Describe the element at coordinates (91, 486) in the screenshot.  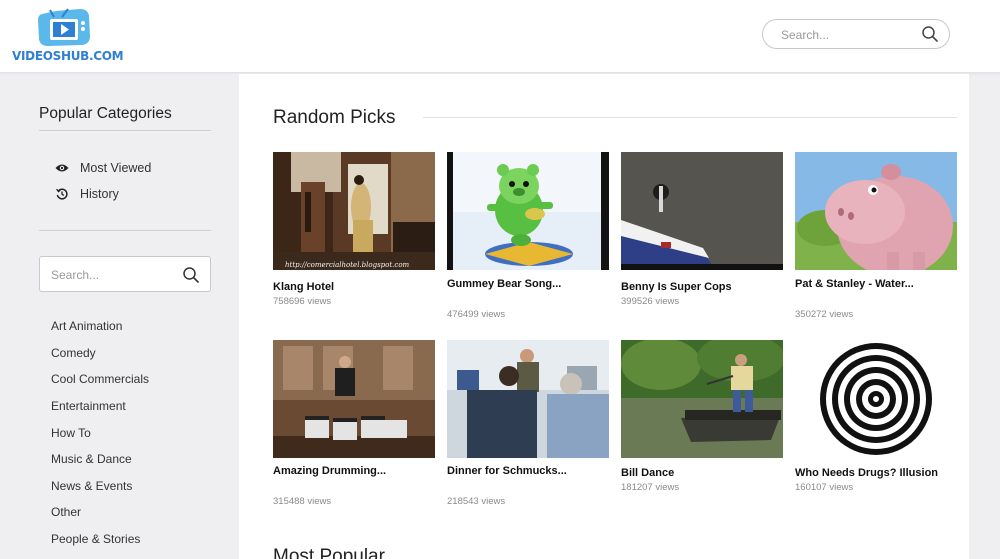
I see `category-link: News & Events` at that location.